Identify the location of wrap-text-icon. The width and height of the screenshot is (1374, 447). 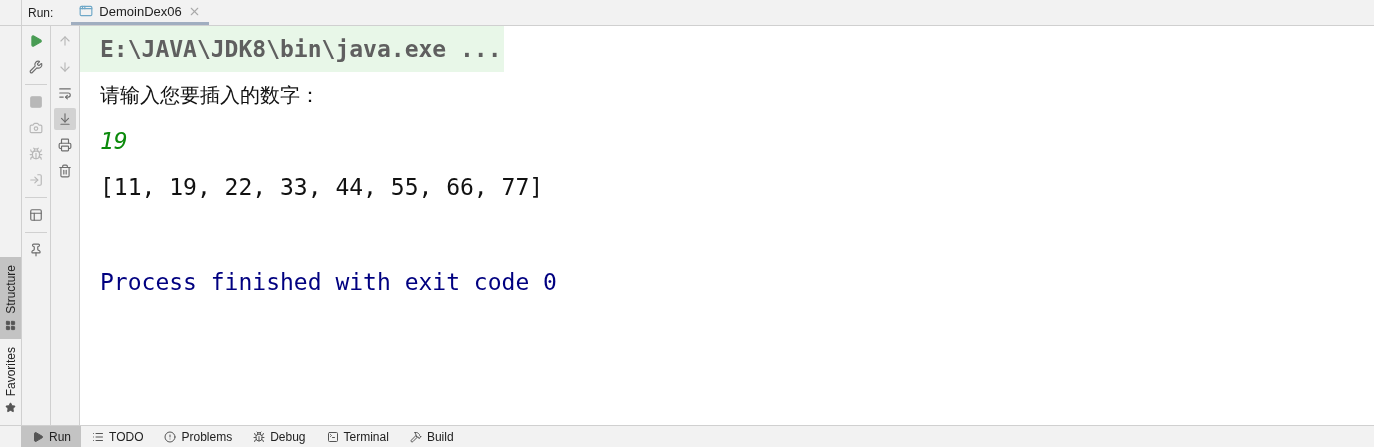
(65, 93).